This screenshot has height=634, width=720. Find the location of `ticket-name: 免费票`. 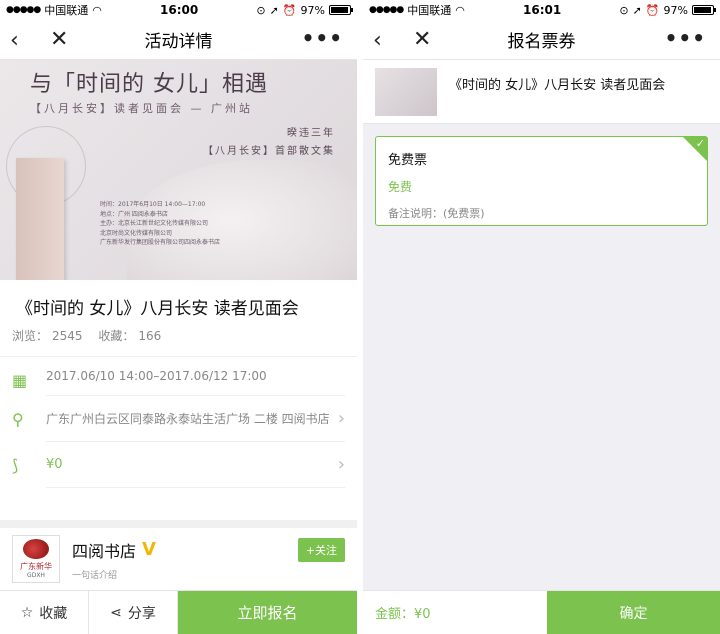

ticket-name: 免费票 is located at coordinates (408, 160).